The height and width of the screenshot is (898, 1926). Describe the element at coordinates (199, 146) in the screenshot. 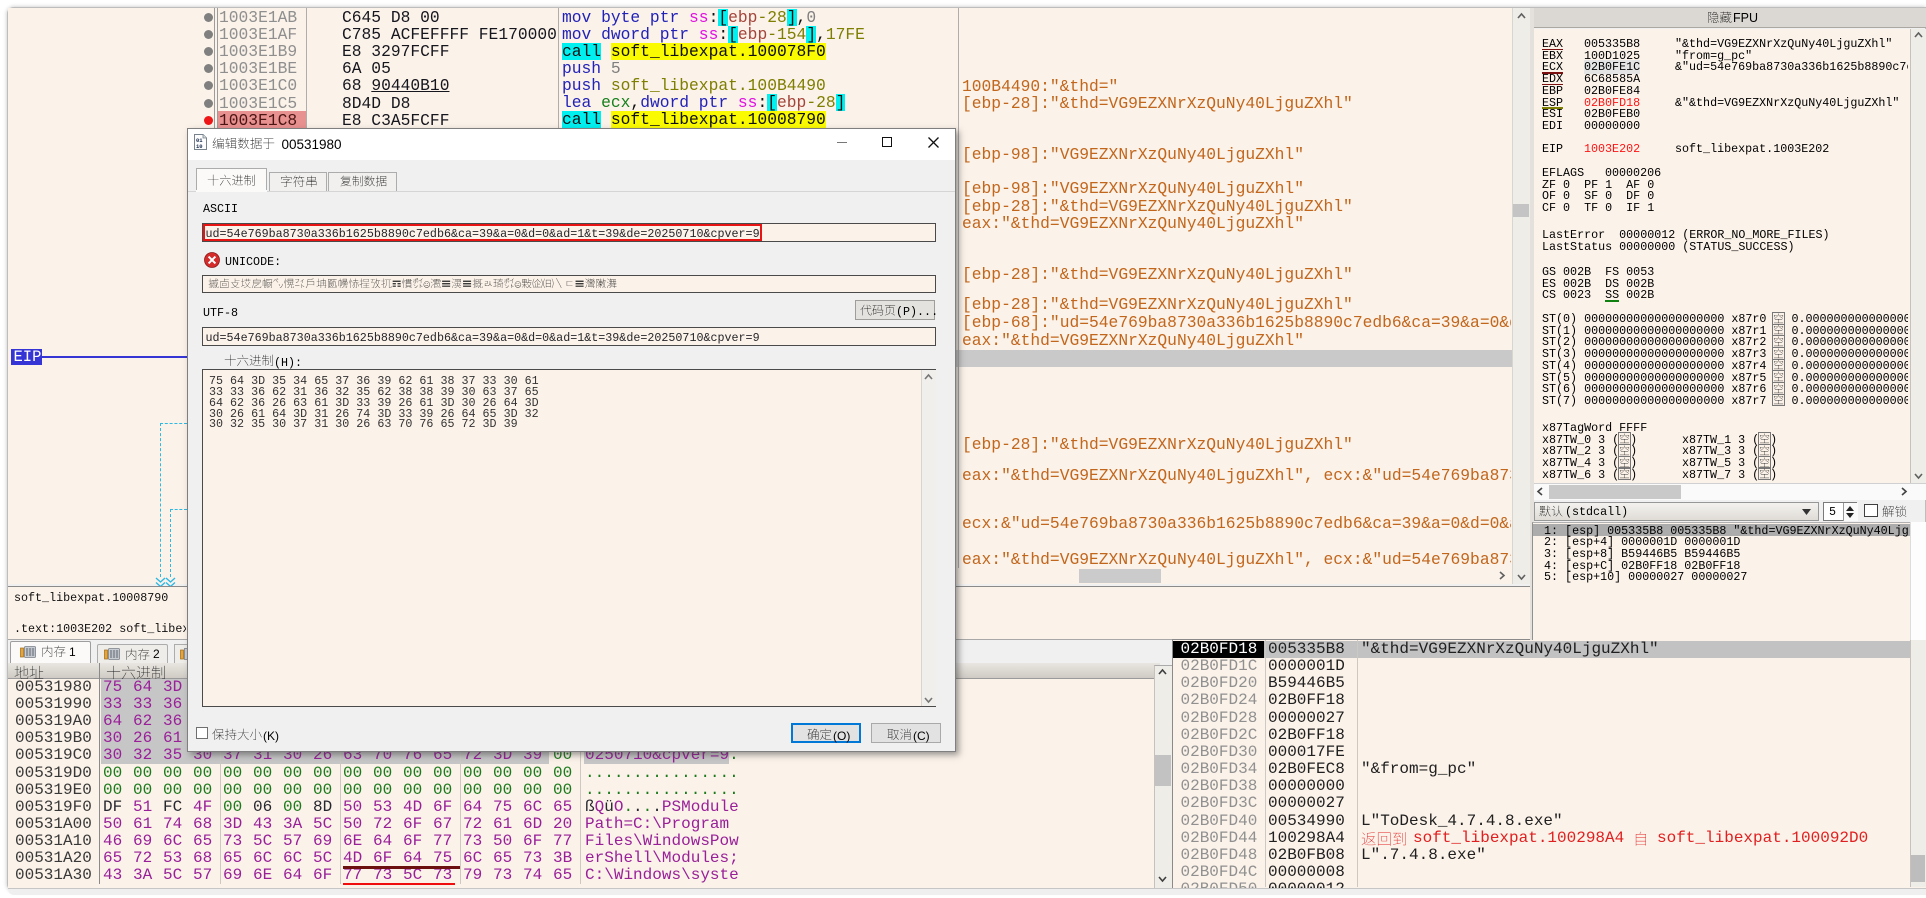

I see `svg-text: 10` at that location.